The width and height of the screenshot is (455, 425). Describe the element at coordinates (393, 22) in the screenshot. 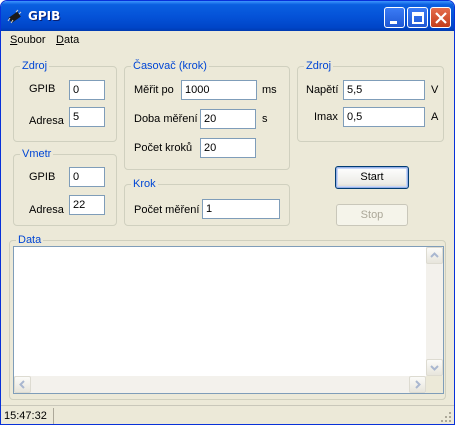

I see `minimize-icon` at that location.